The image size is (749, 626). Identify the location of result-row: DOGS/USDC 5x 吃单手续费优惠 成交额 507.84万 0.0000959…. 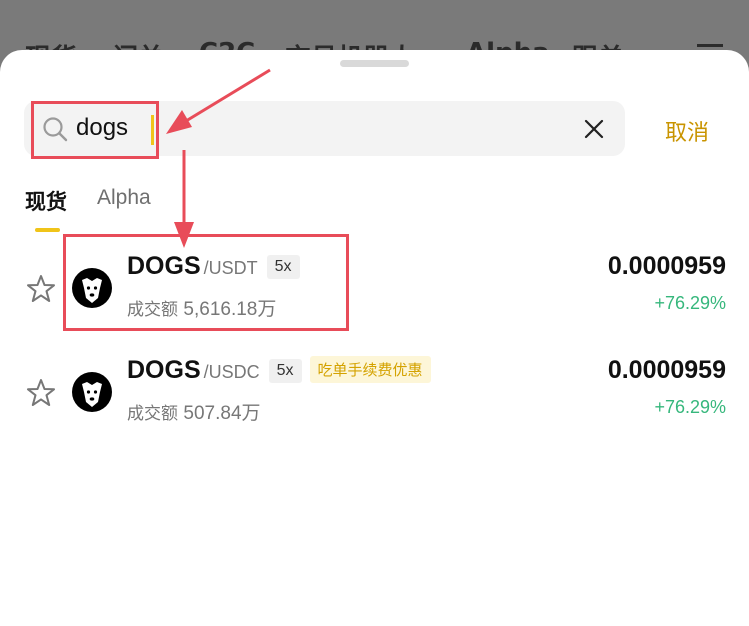
(374, 389).